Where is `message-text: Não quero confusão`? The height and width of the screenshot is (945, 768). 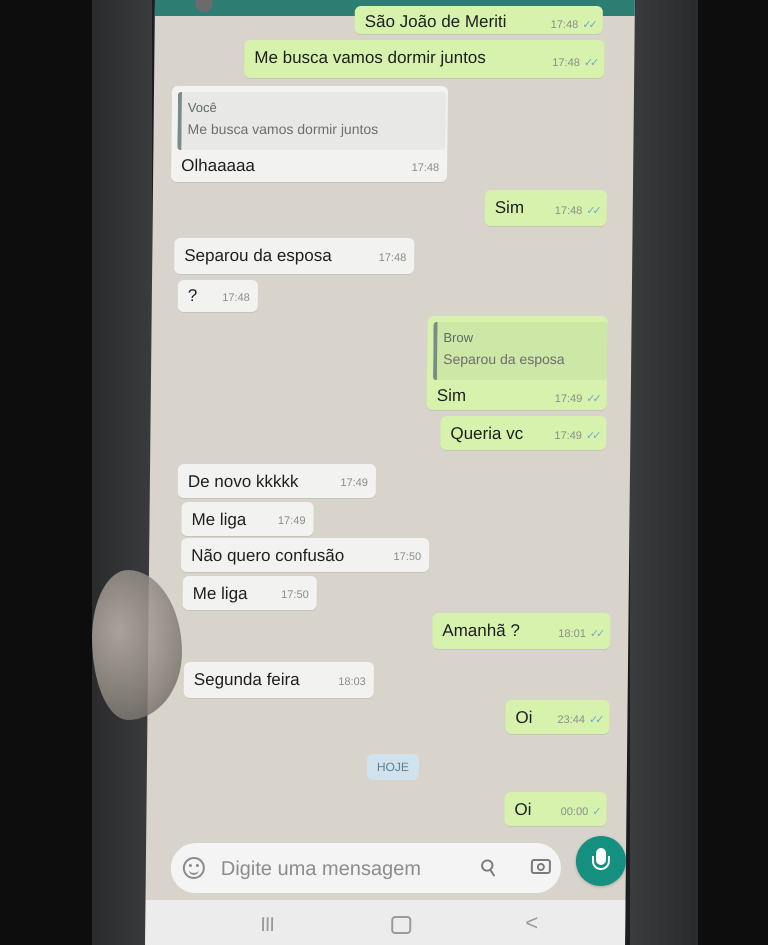 message-text: Não quero confusão is located at coordinates (268, 555).